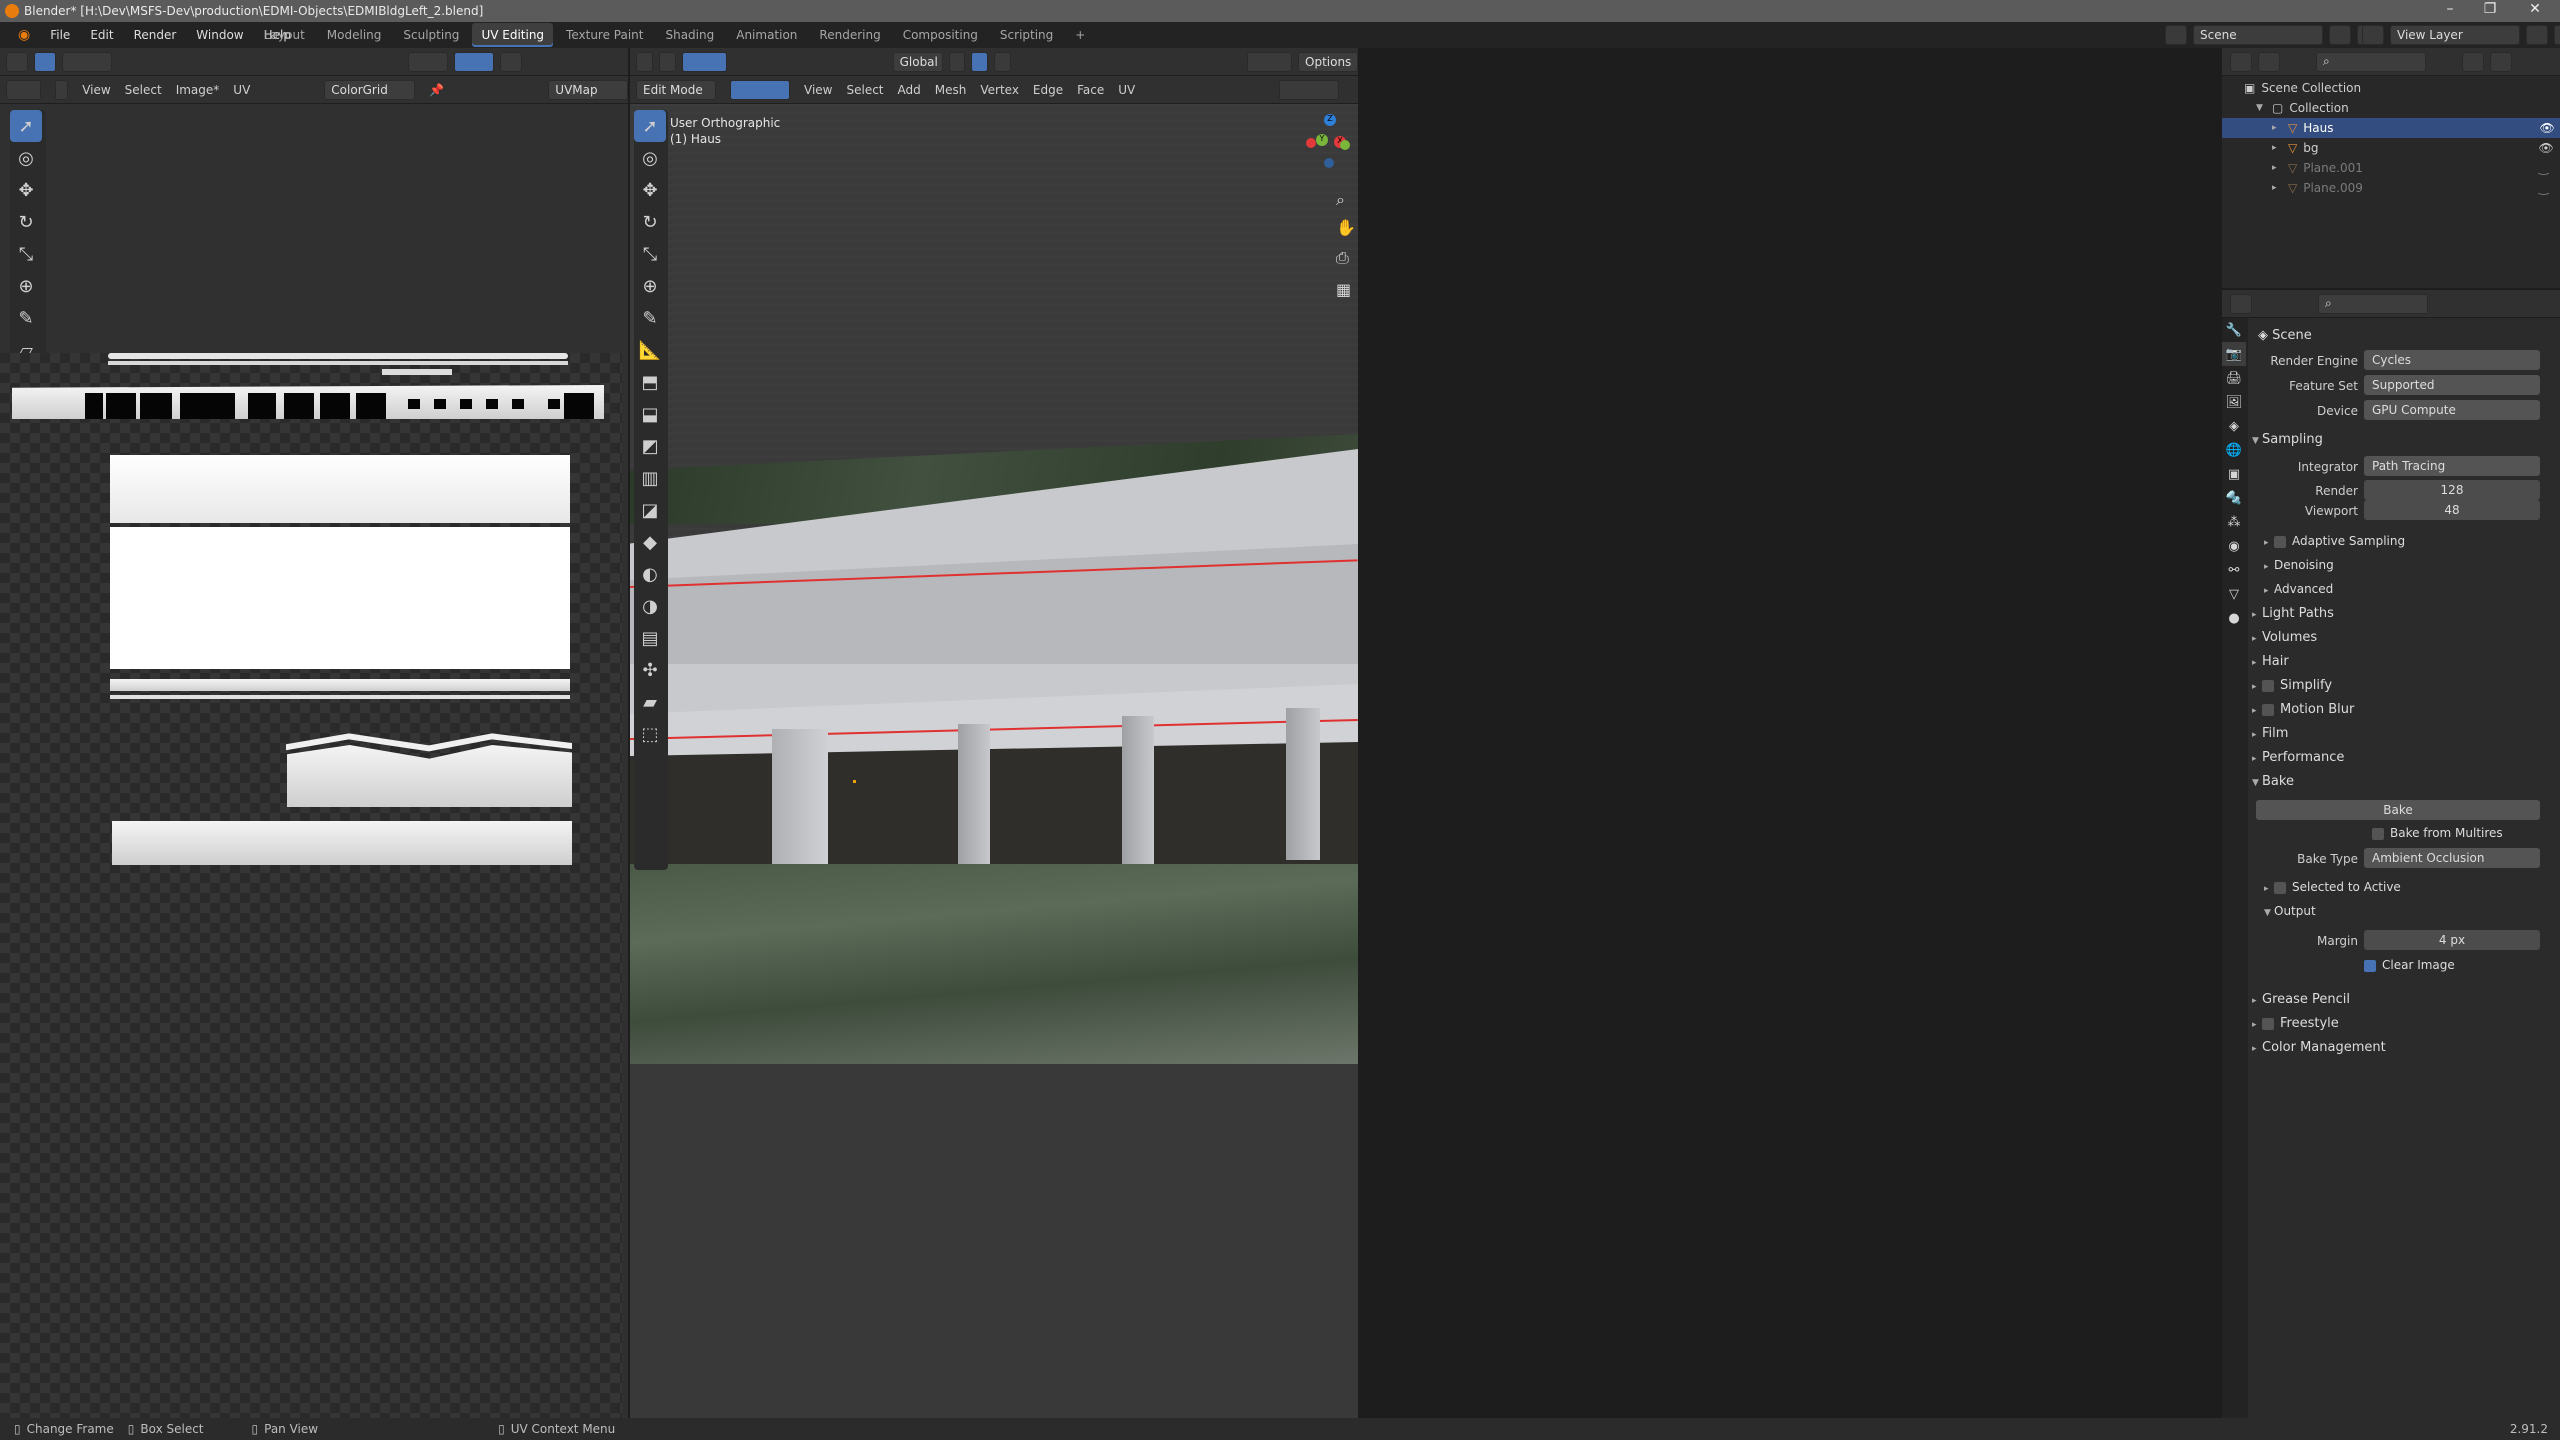 Image resolution: width=2560 pixels, height=1440 pixels. Describe the element at coordinates (650, 382) in the screenshot. I see `extrude-tool-icon: ⬒` at that location.